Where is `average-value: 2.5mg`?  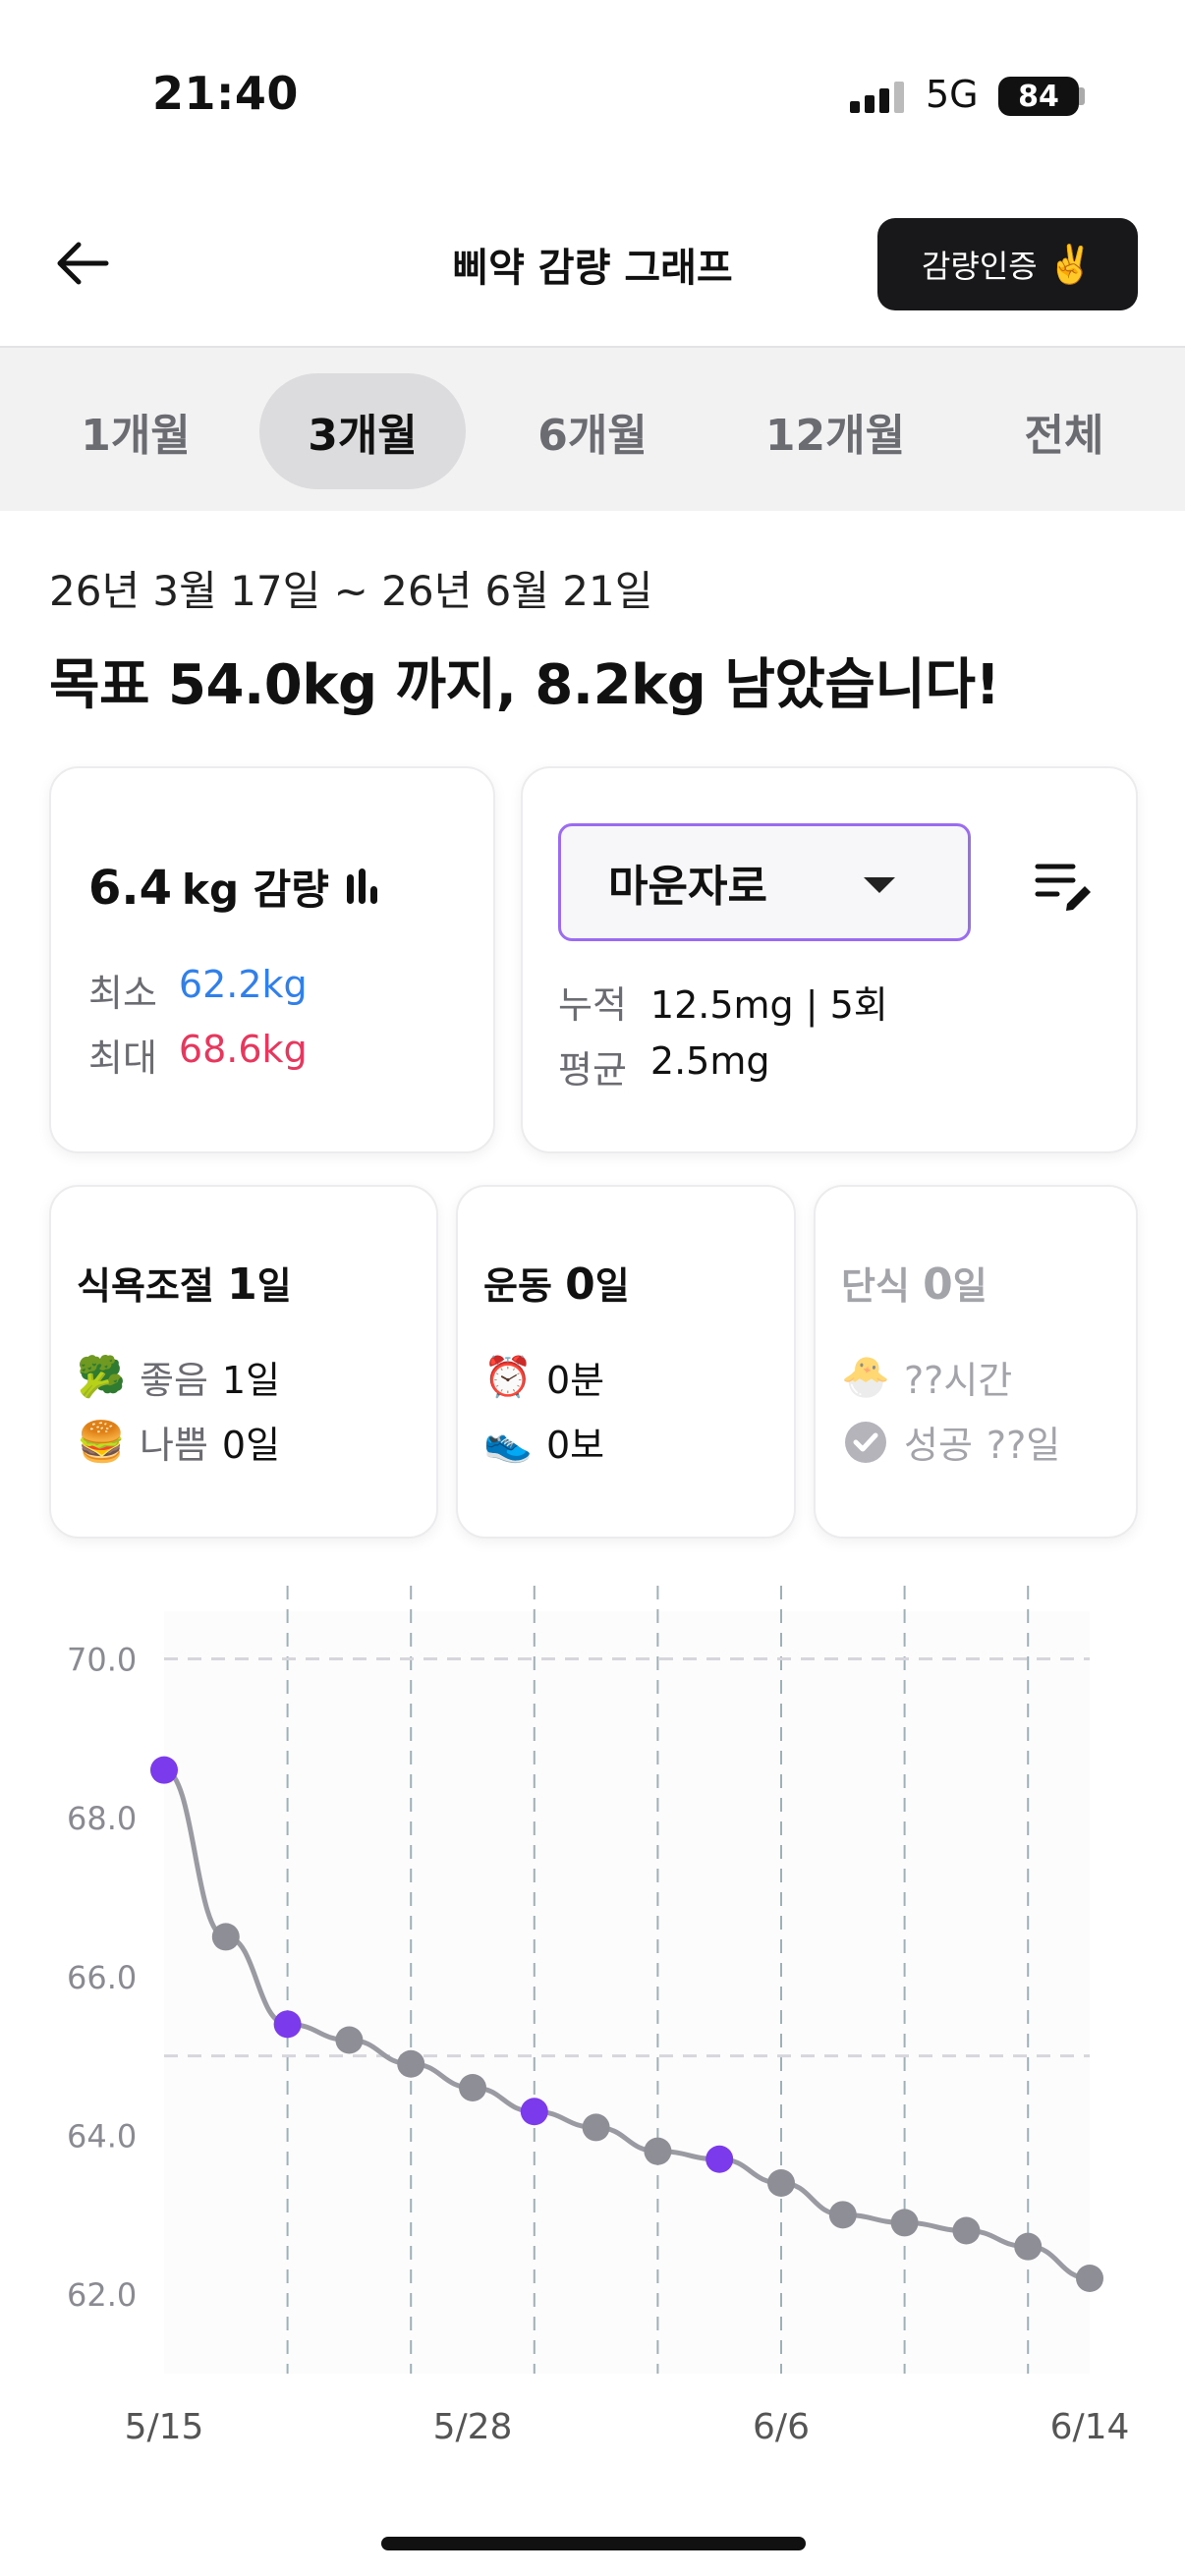 average-value: 2.5mg is located at coordinates (710, 1061).